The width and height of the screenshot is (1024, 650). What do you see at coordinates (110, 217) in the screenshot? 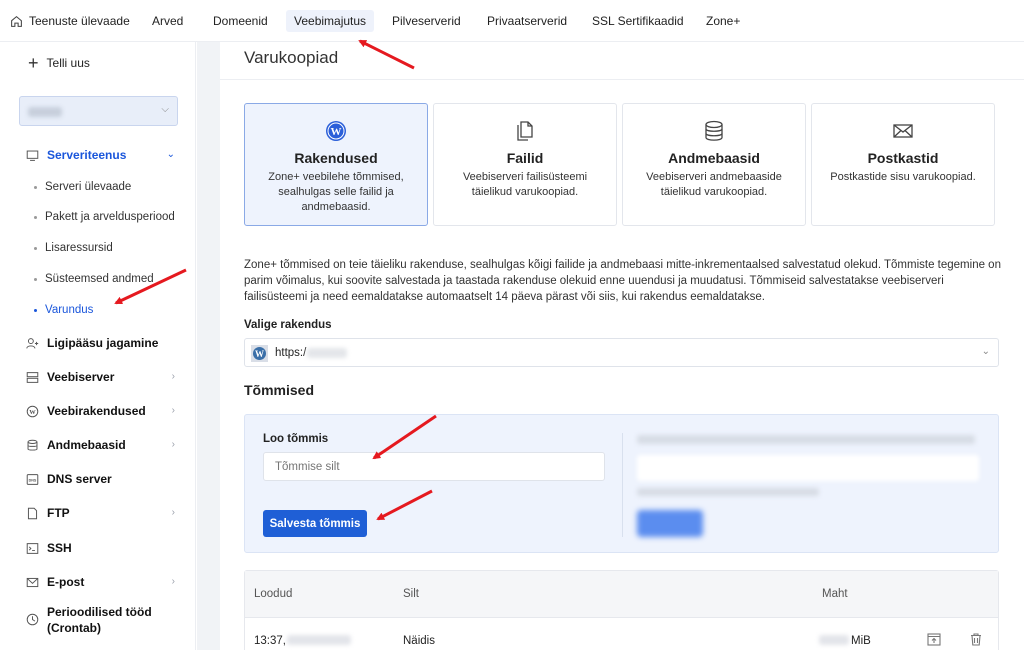
I see `sidebar-sub-label: Pakett ja arveldusperiood` at bounding box center [110, 217].